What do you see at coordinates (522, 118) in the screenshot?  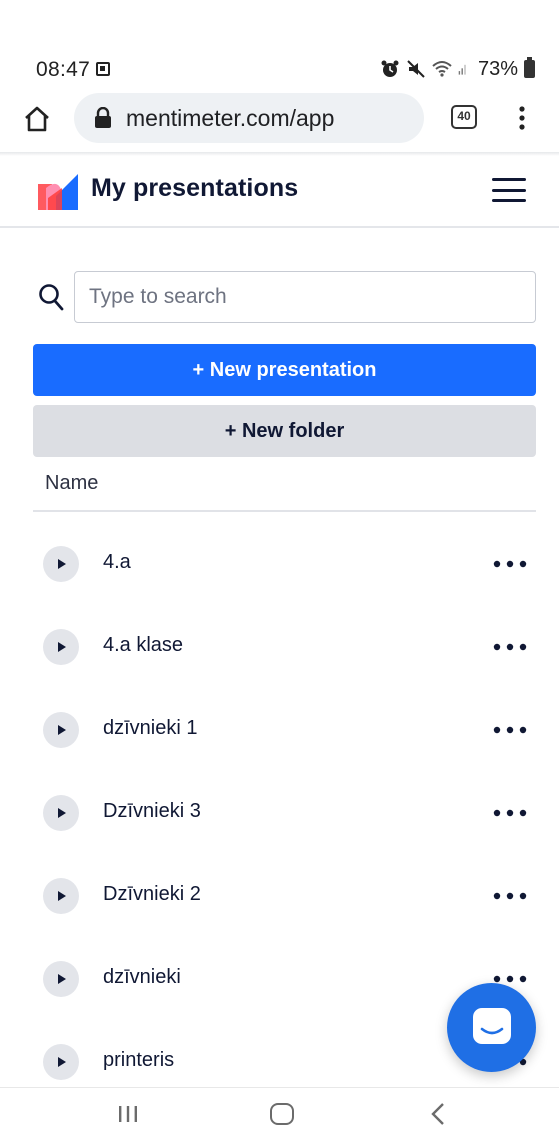 I see `browser-menu-icon` at bounding box center [522, 118].